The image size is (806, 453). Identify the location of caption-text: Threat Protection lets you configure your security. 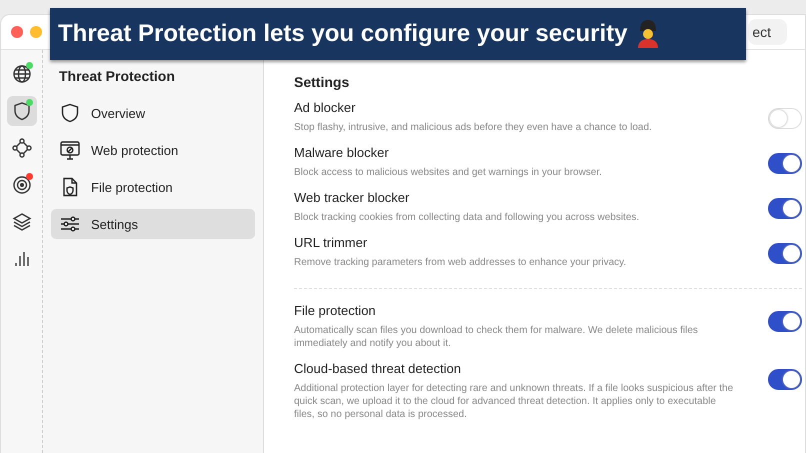
(343, 34).